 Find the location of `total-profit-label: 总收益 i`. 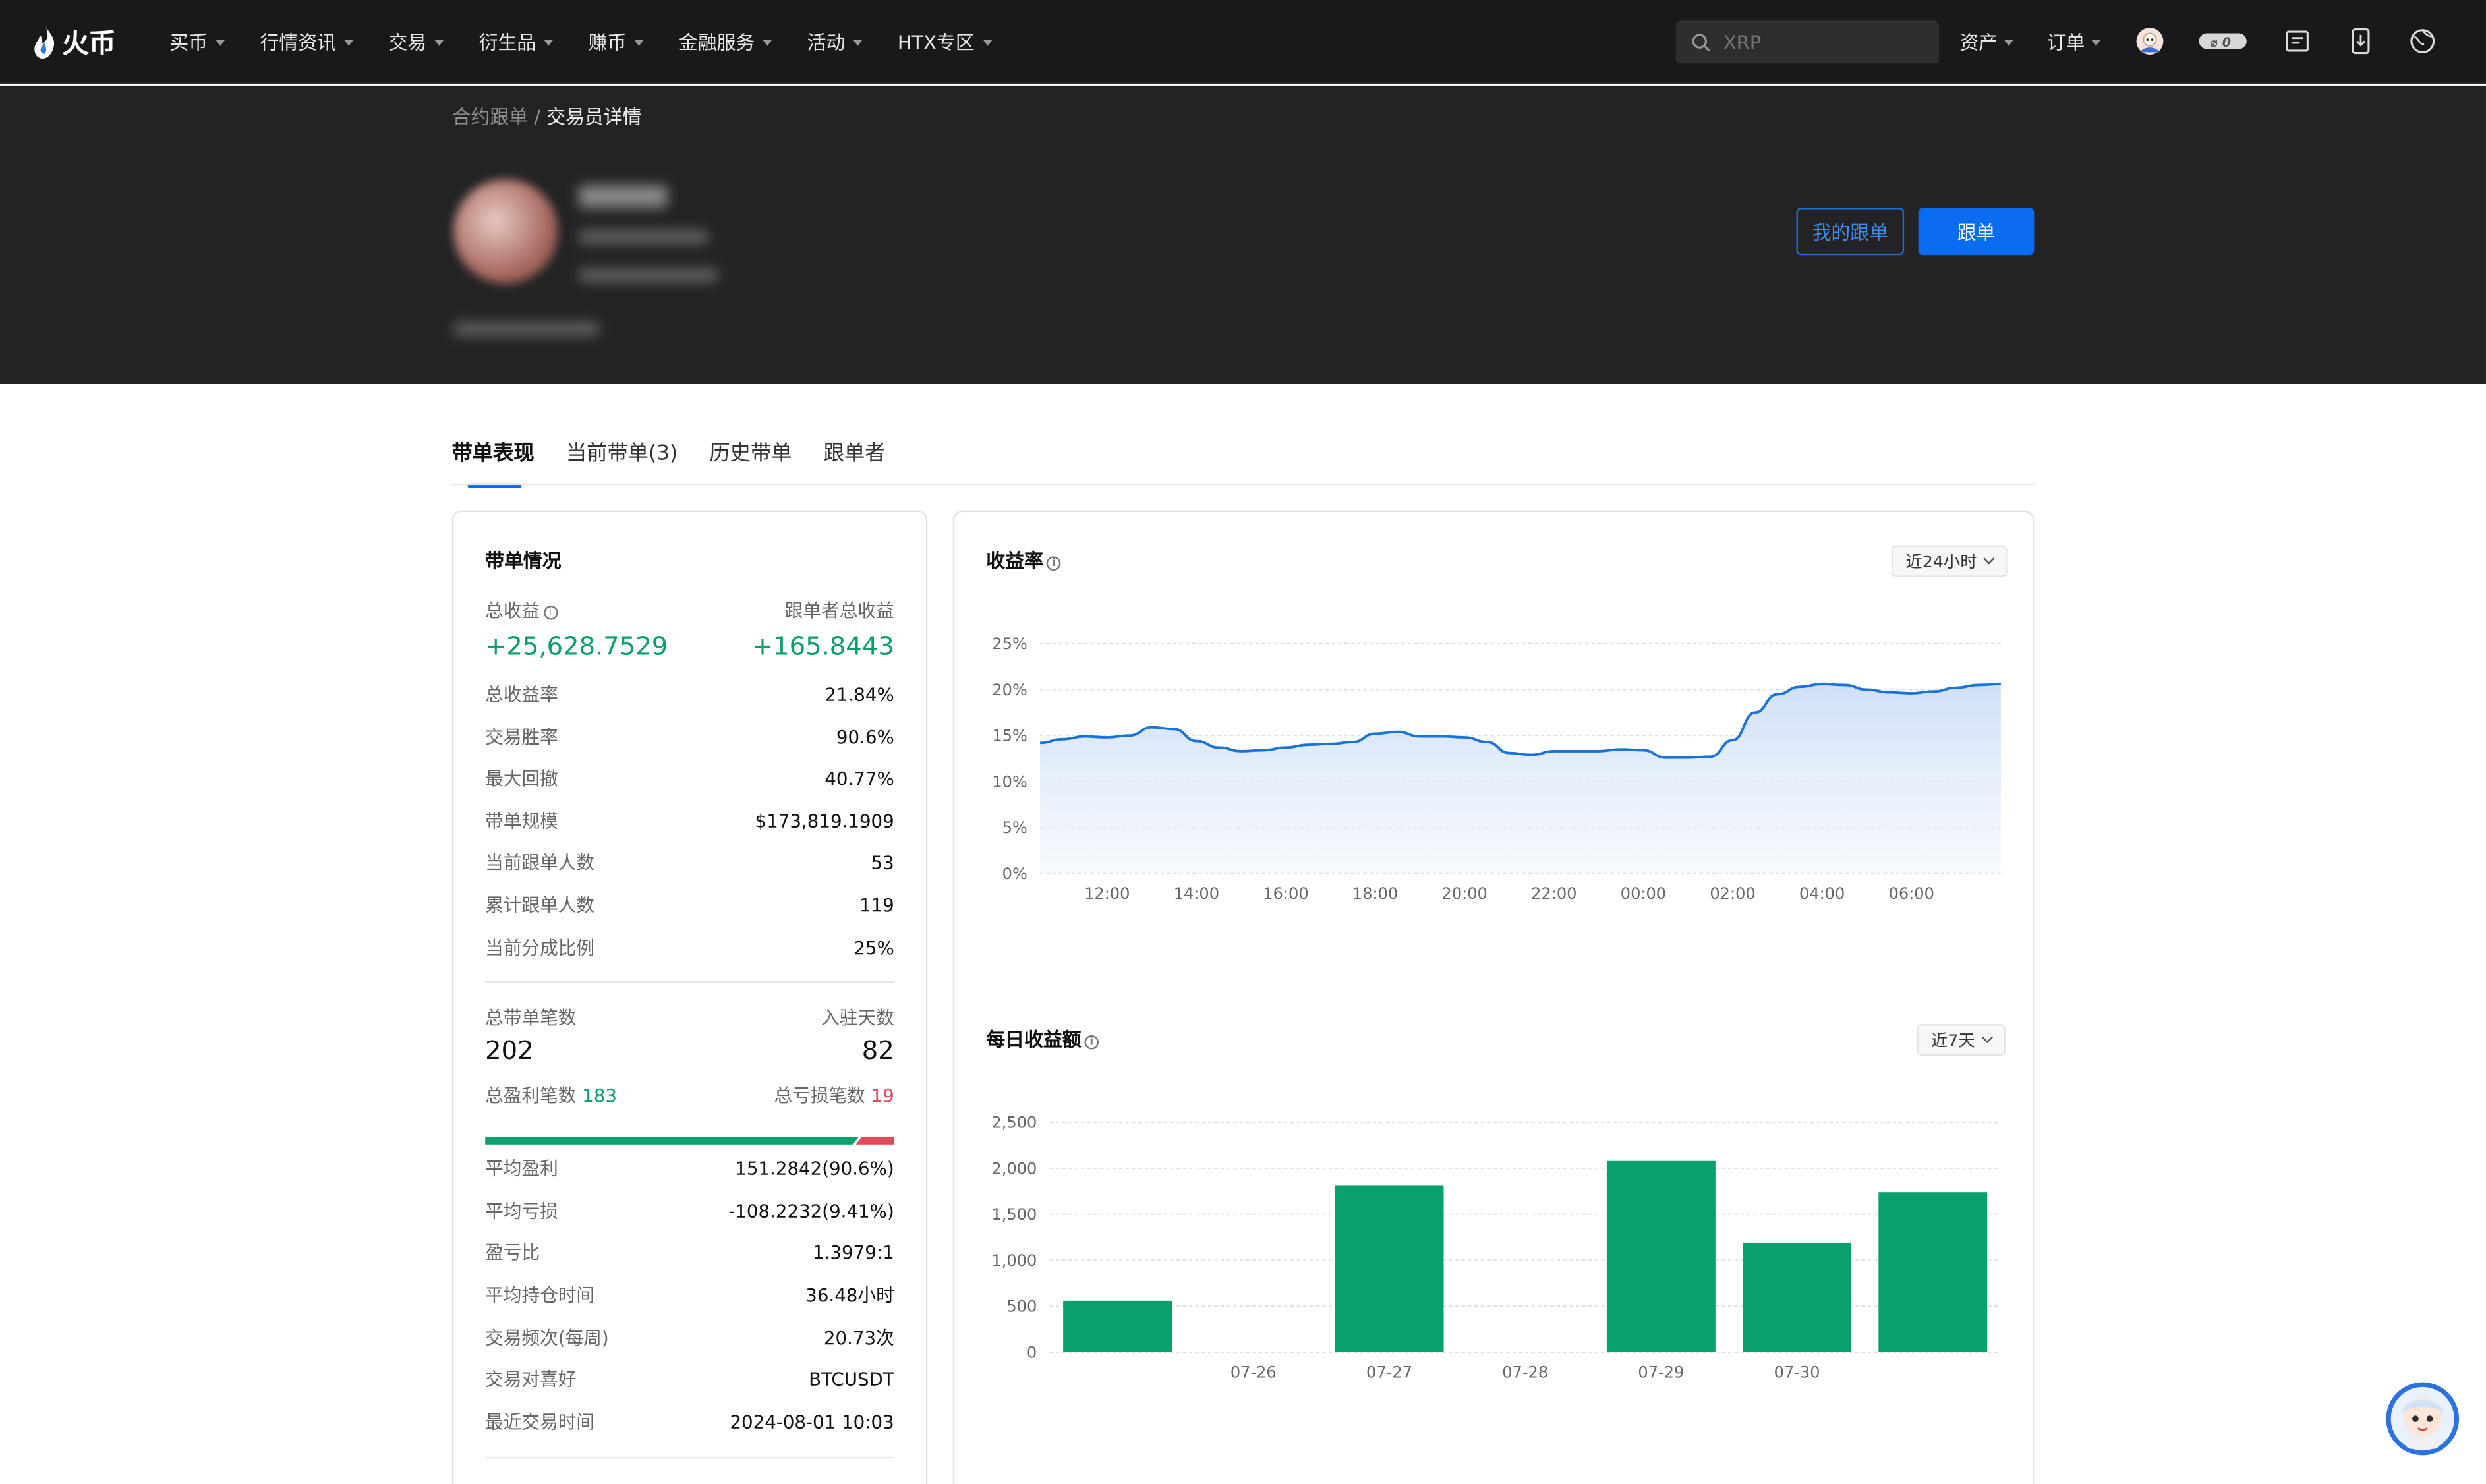

total-profit-label: 总收益 i is located at coordinates (521, 610).